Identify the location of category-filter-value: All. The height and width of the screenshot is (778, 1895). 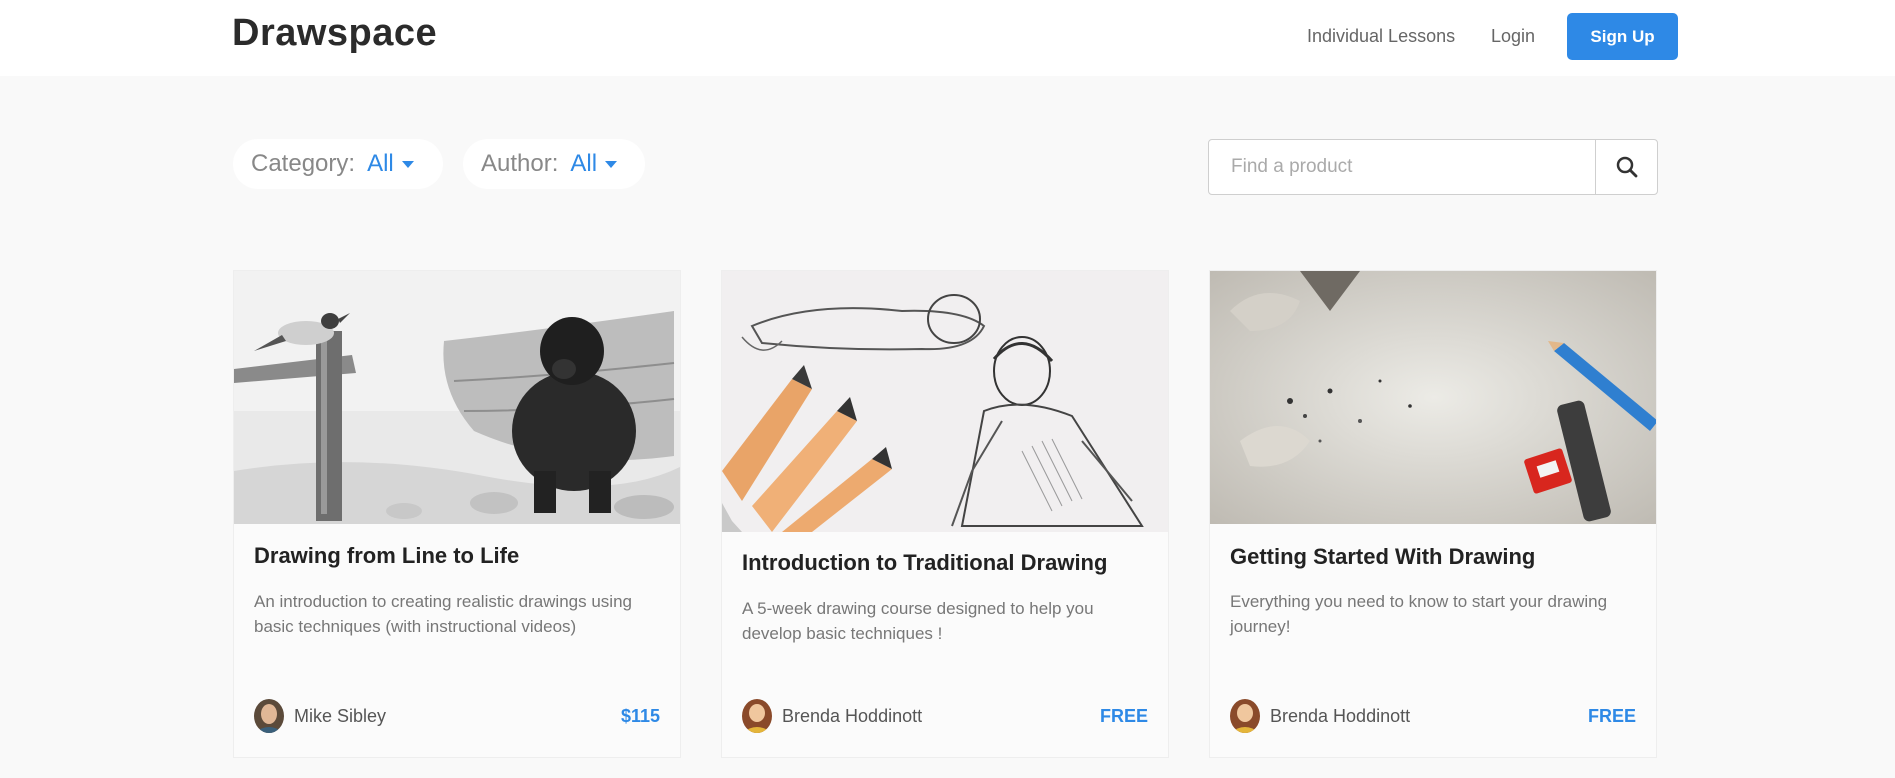
(380, 164).